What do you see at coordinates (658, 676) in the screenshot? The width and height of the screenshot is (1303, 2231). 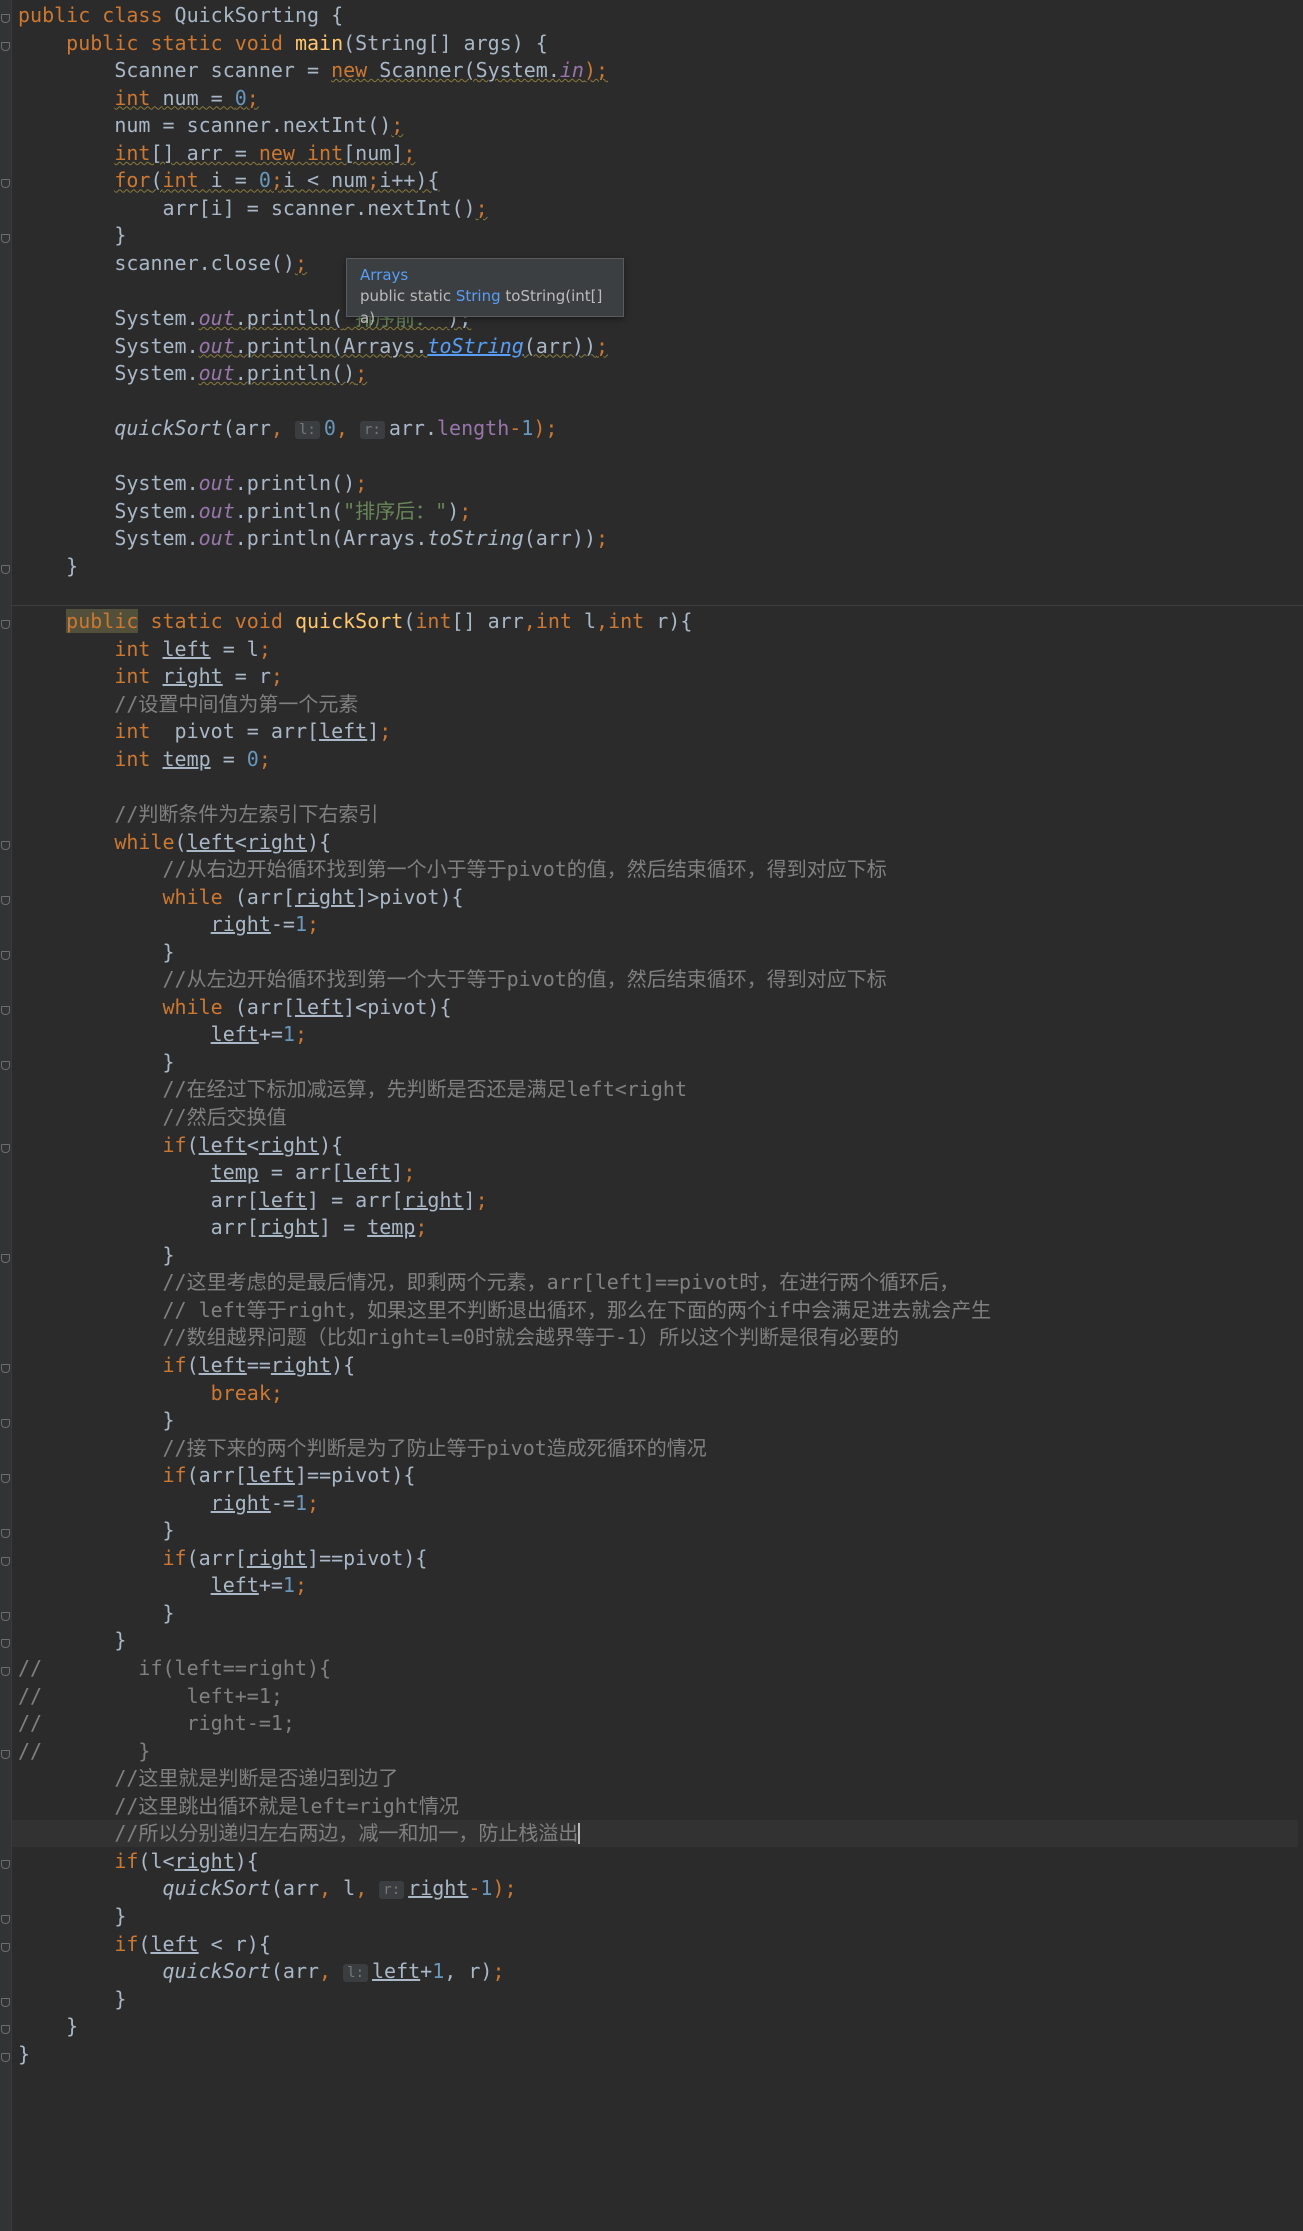 I see `code-line: int right = r;` at bounding box center [658, 676].